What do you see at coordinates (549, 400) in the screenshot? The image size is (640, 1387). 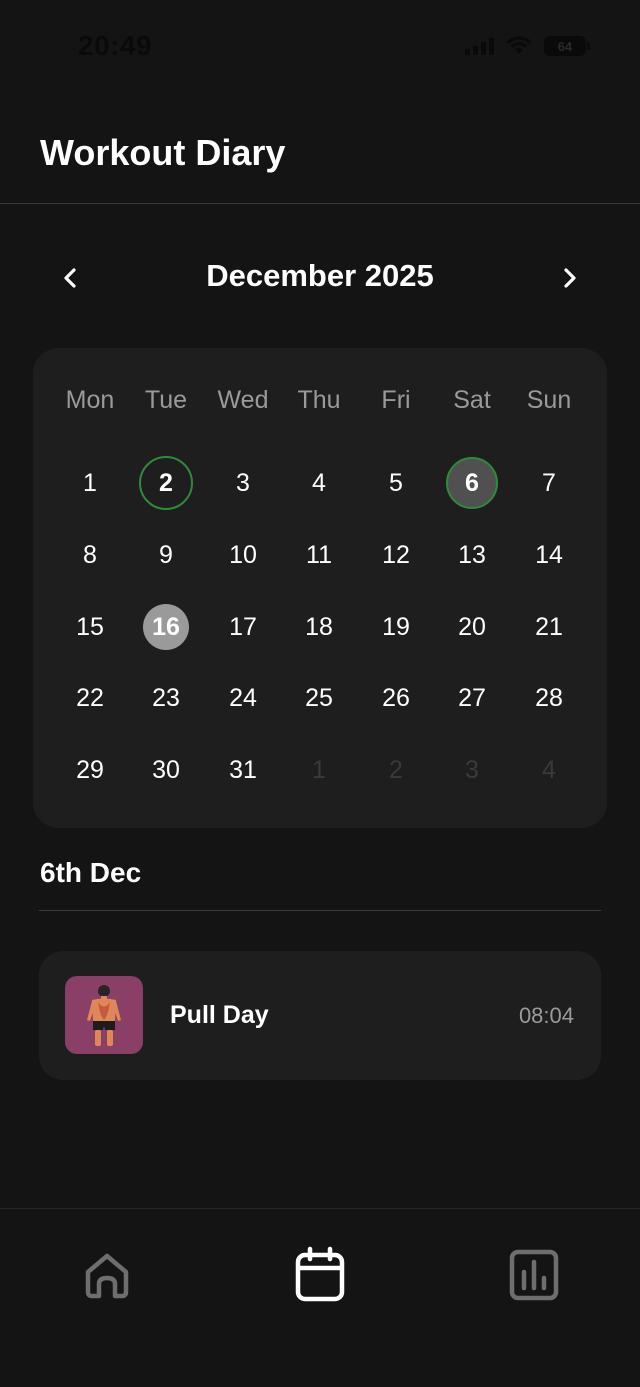 I see `weekday-label: Sun` at bounding box center [549, 400].